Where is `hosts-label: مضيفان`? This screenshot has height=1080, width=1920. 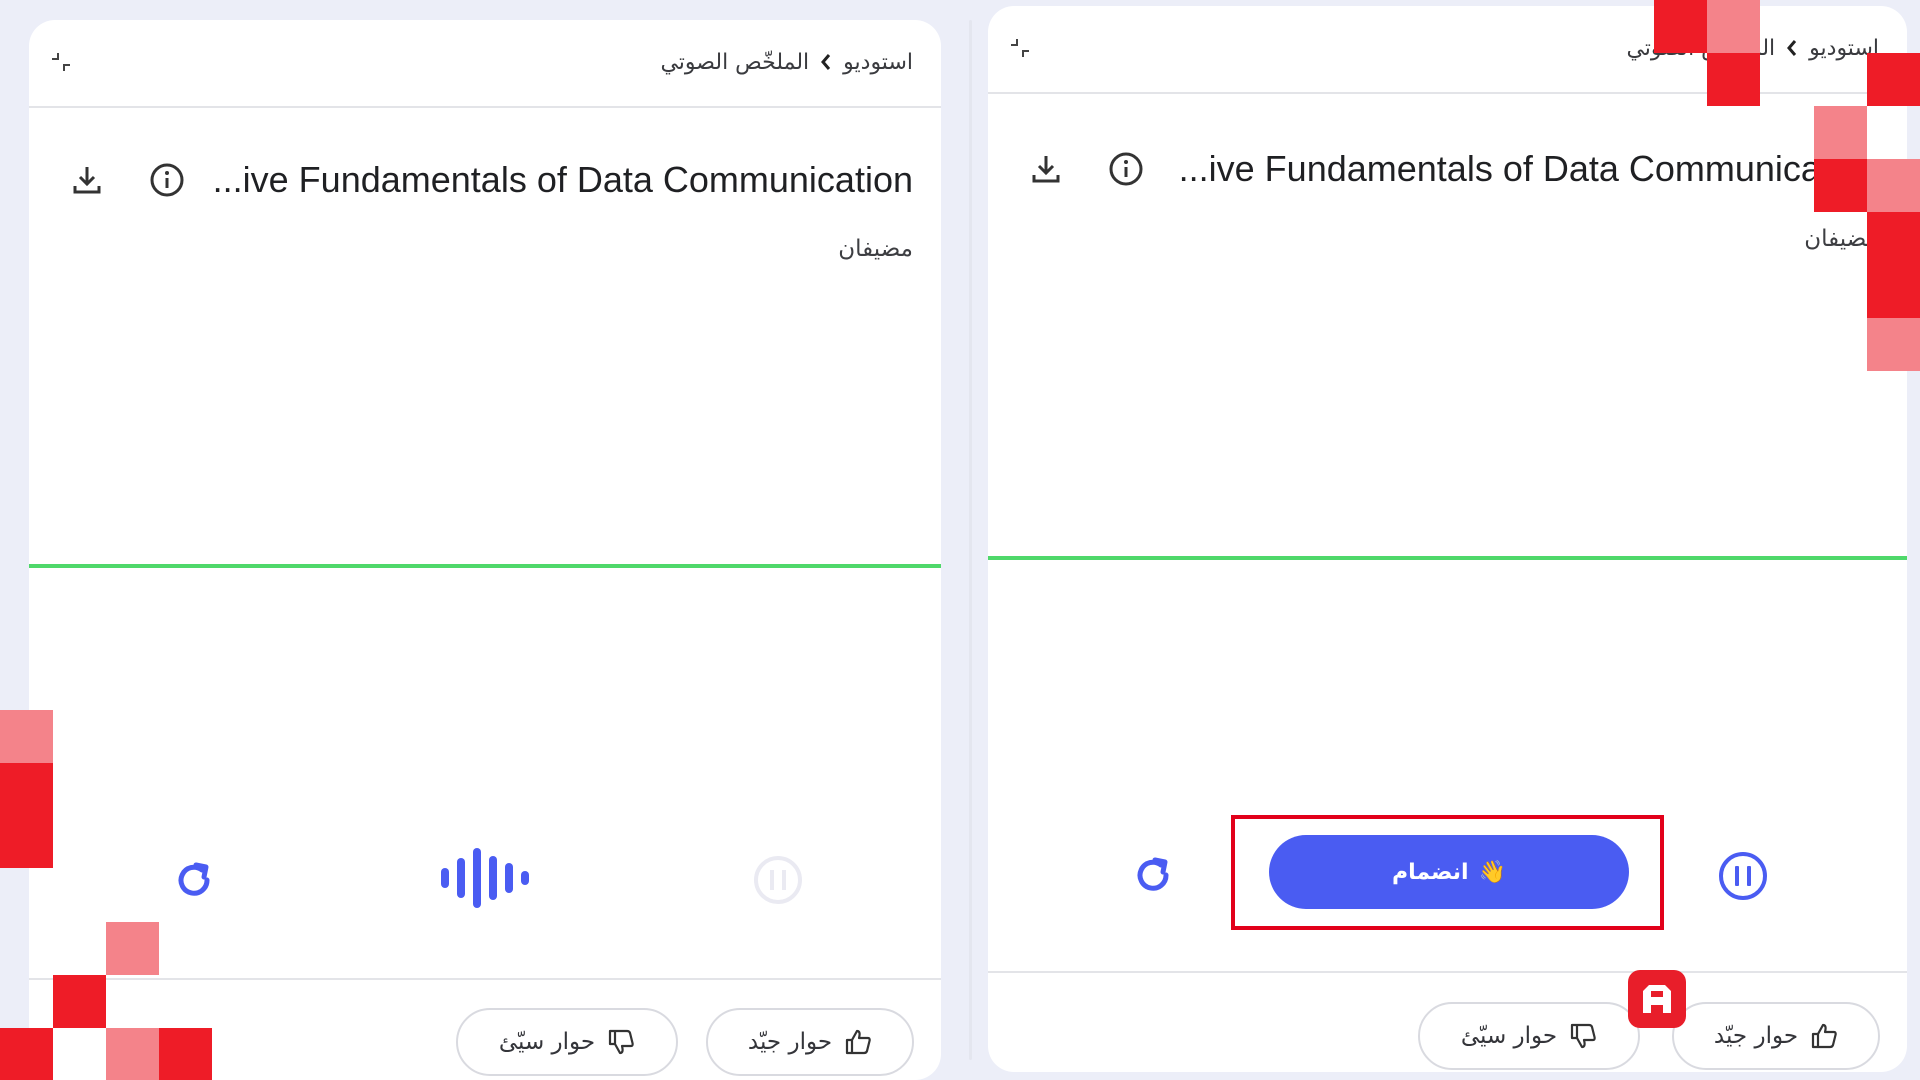
hosts-label: مضيفان is located at coordinates (875, 249).